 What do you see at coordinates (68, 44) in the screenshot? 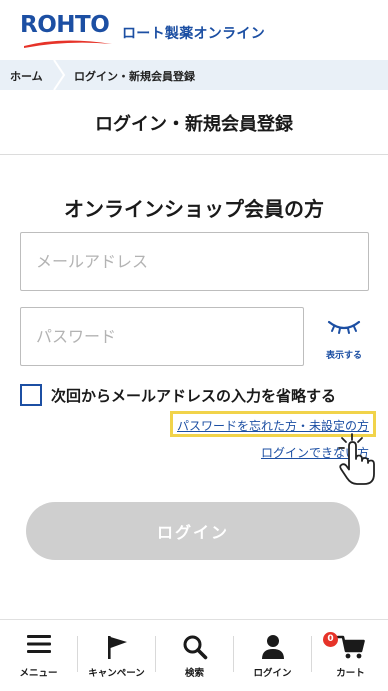
I see `logo-swoosh-icon` at bounding box center [68, 44].